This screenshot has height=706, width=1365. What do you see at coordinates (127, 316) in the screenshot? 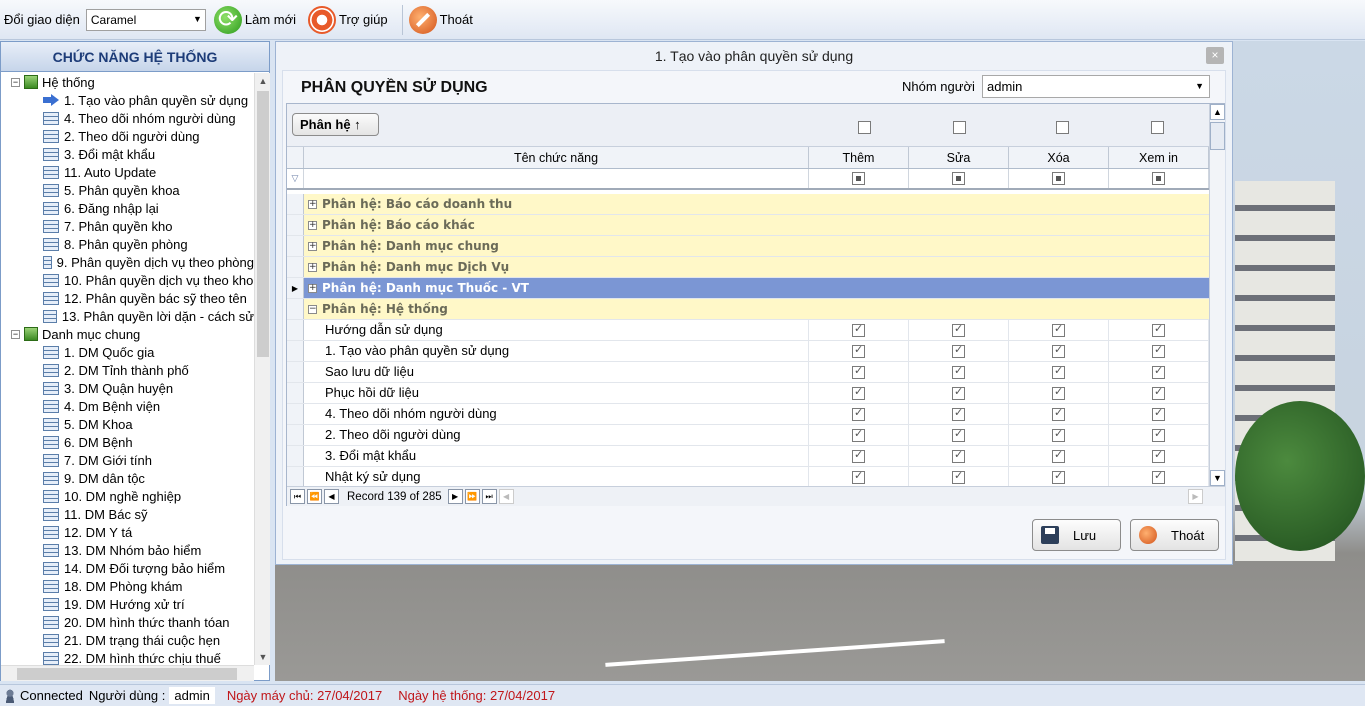
I see `tree-item: 13. Phân quyền lời dặn - cách sử` at bounding box center [127, 316].